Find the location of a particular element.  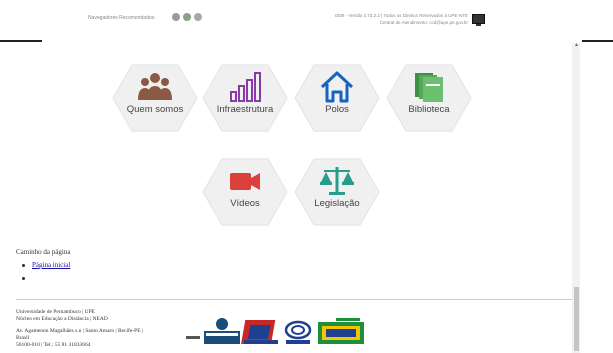

tile-infraestrutura: Infraestrutura is located at coordinates (245, 98).